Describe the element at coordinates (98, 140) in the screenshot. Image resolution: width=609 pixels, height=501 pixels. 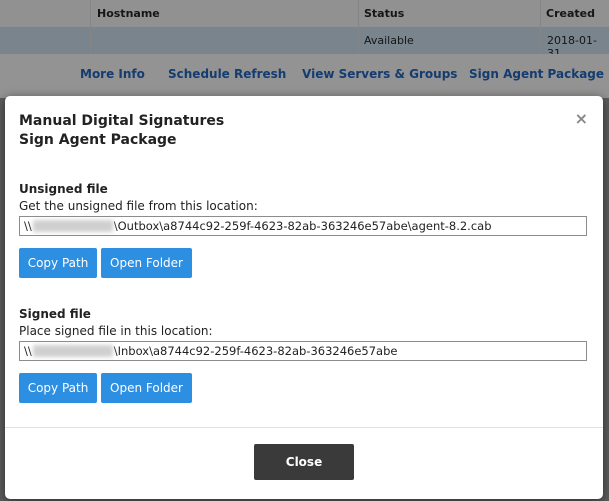
I see `dialog-title-line2: Sign Agent Package` at that location.